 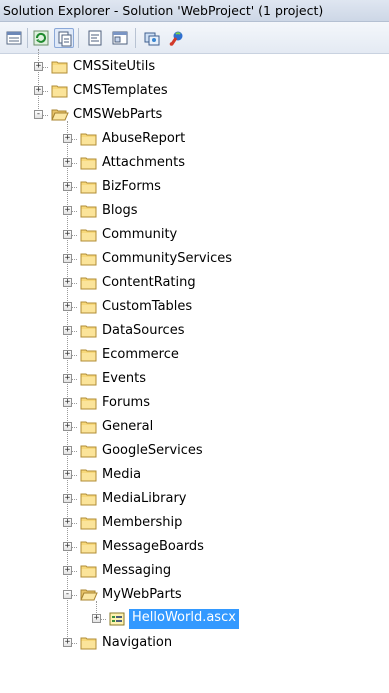 What do you see at coordinates (194, 379) in the screenshot?
I see `tree-item: + Events` at bounding box center [194, 379].